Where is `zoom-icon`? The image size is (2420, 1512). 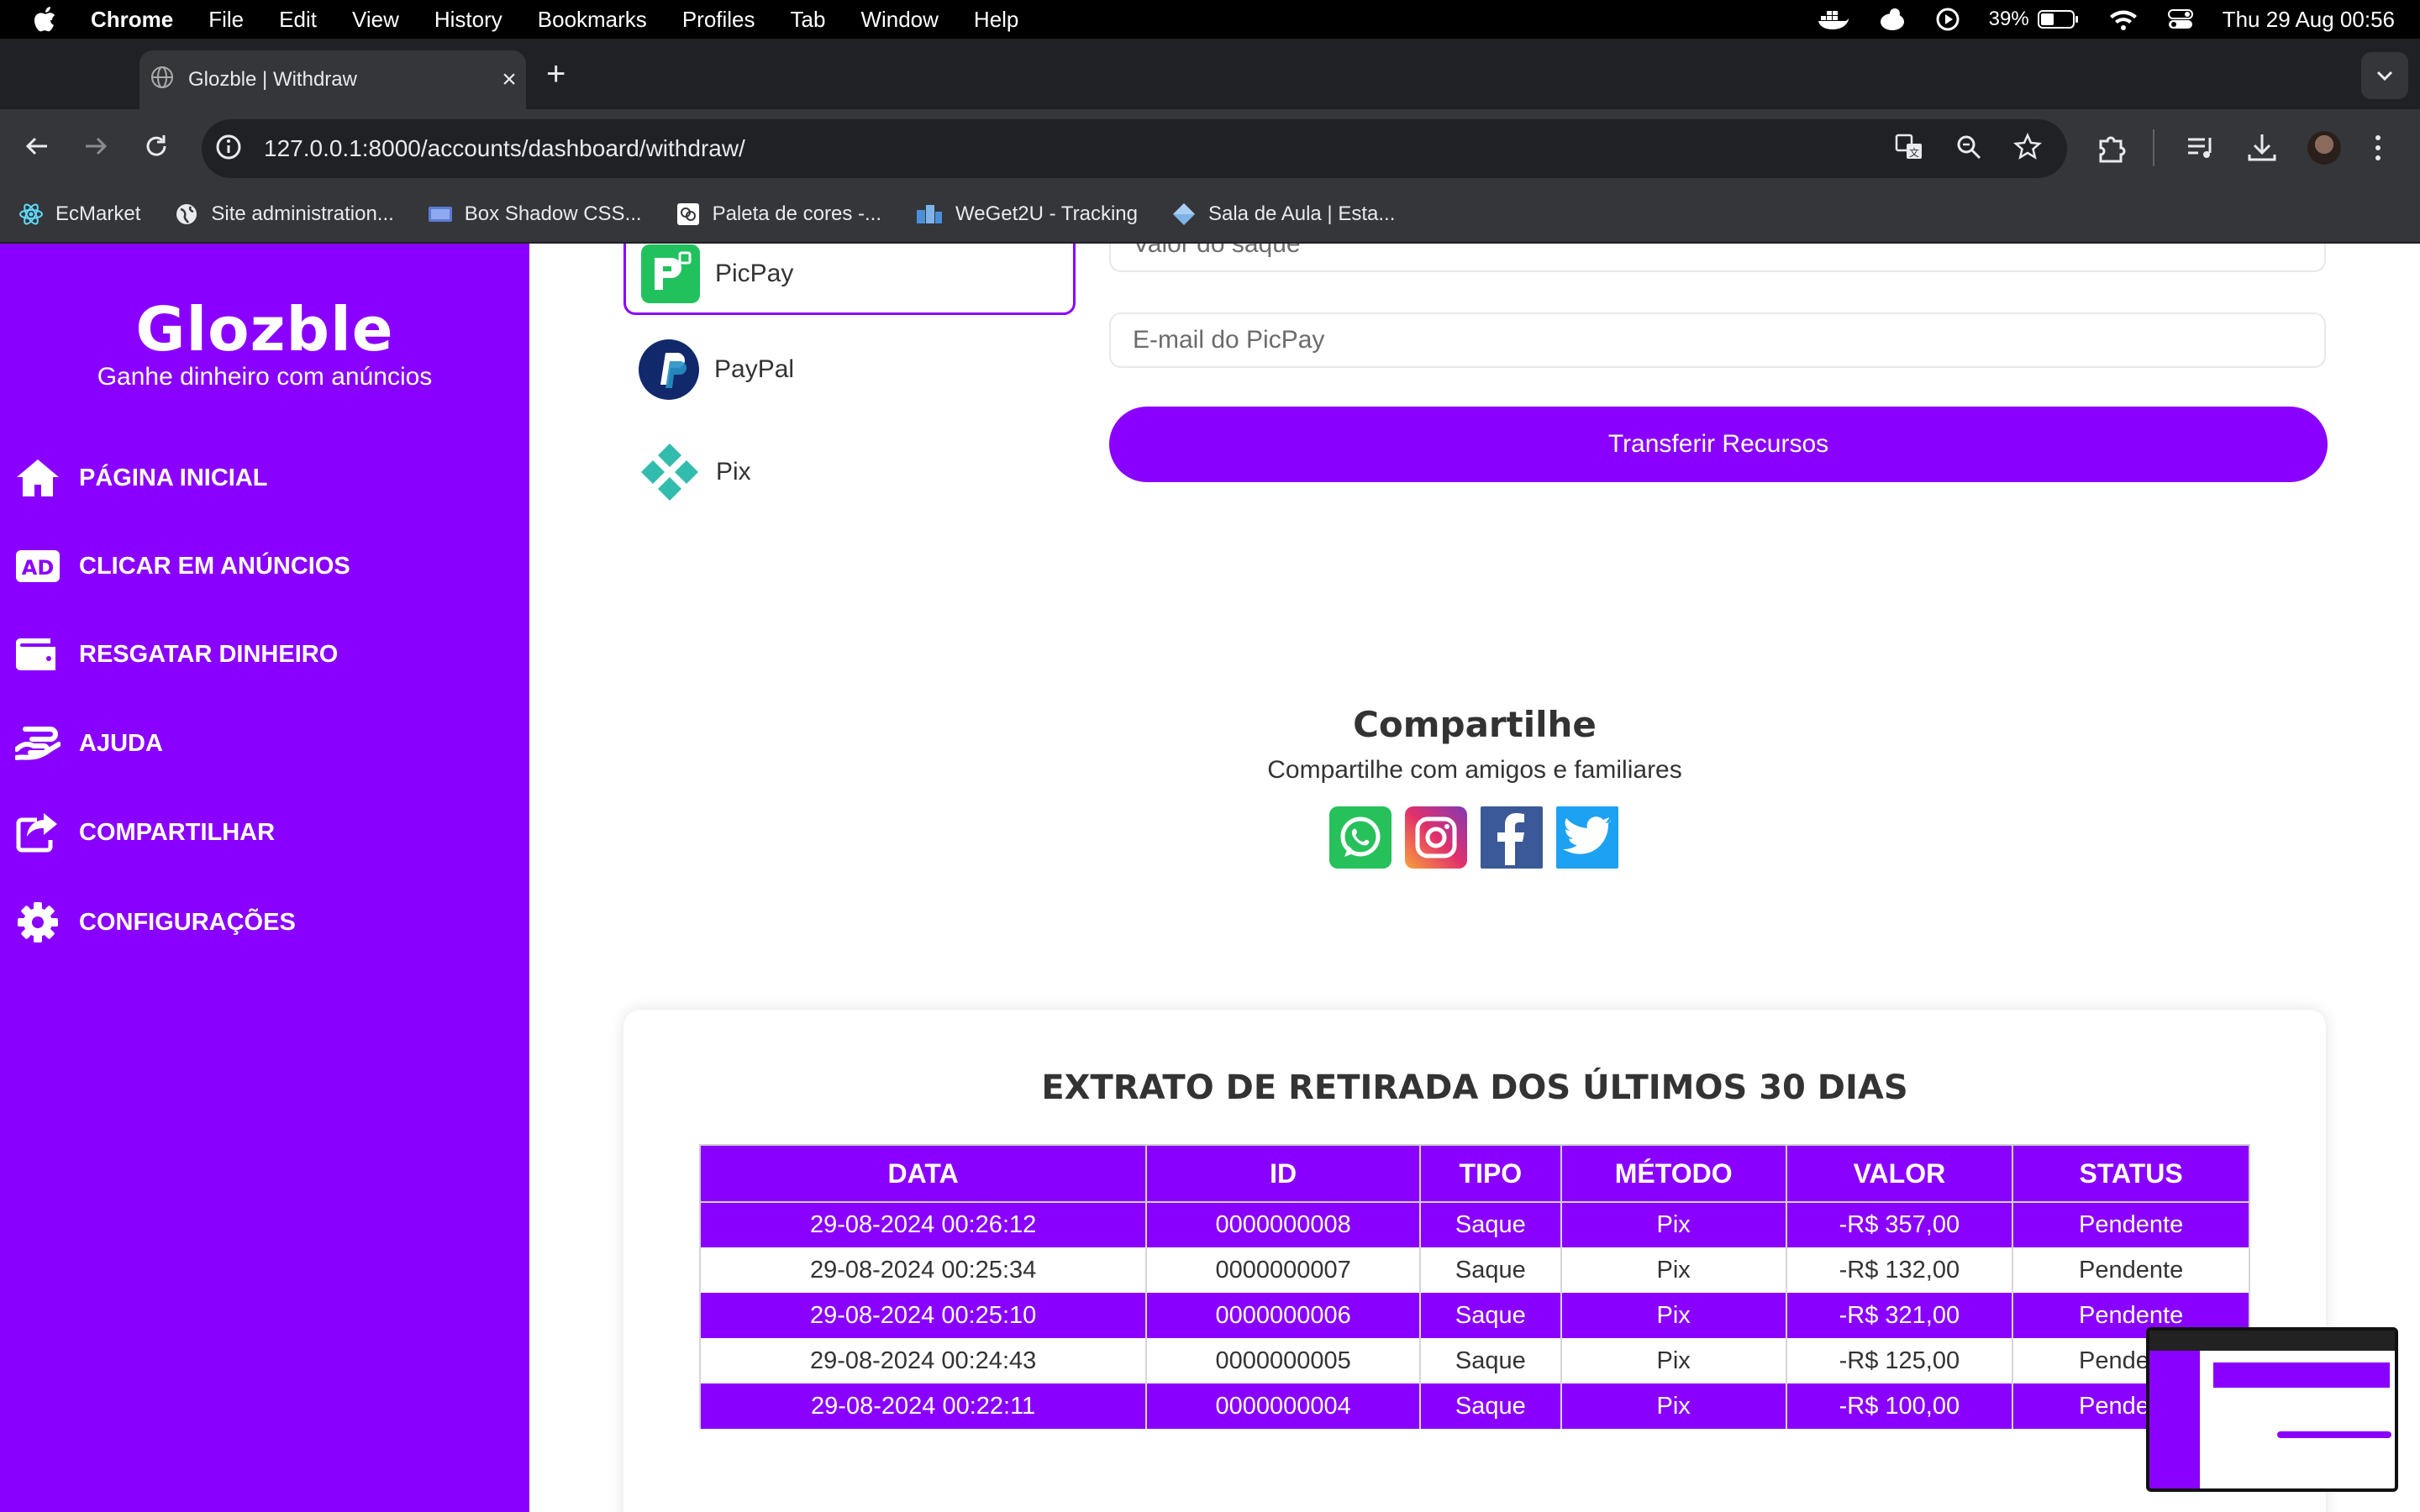
zoom-icon is located at coordinates (1969, 149).